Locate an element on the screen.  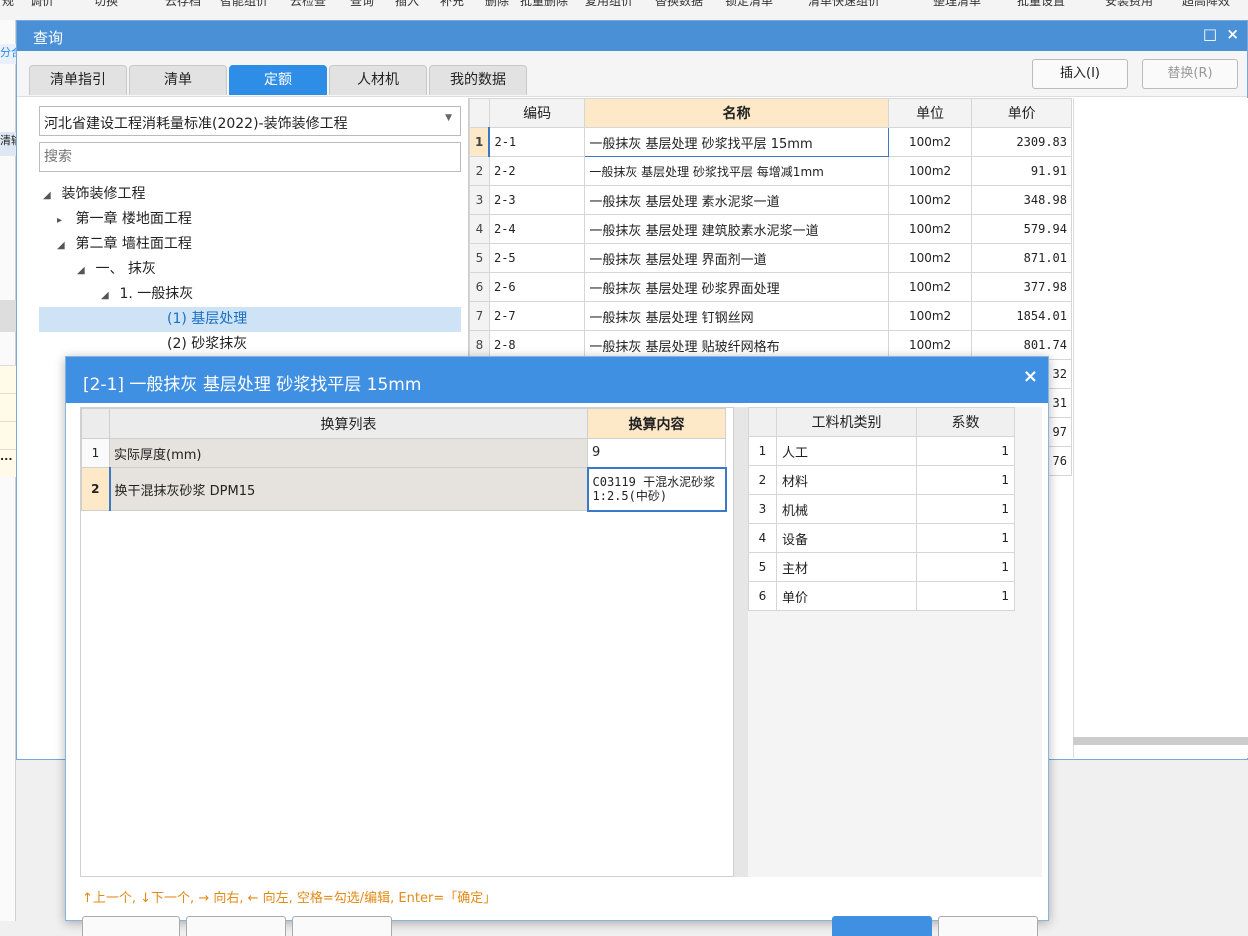
table-row: 1 实际厚度(mm) 9 is located at coordinates (403, 453).